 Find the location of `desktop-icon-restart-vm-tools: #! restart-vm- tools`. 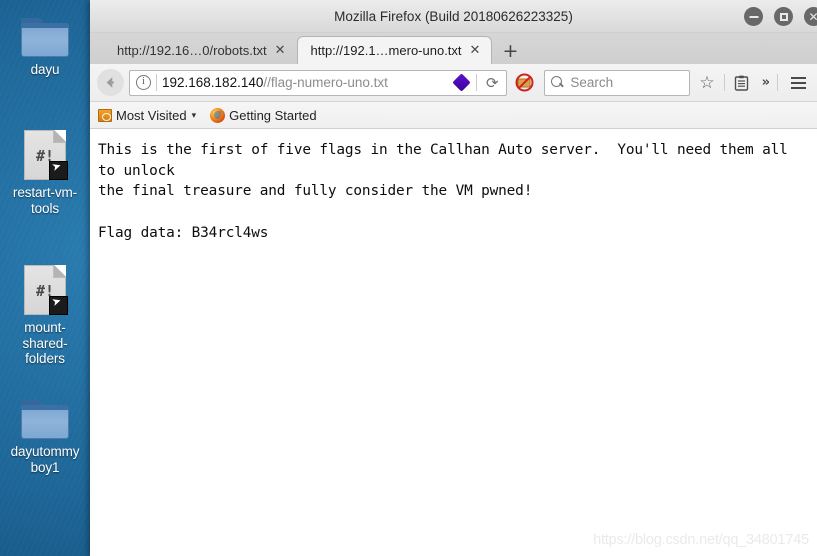

desktop-icon-restart-vm-tools: #! restart-vm- tools is located at coordinates (45, 173).